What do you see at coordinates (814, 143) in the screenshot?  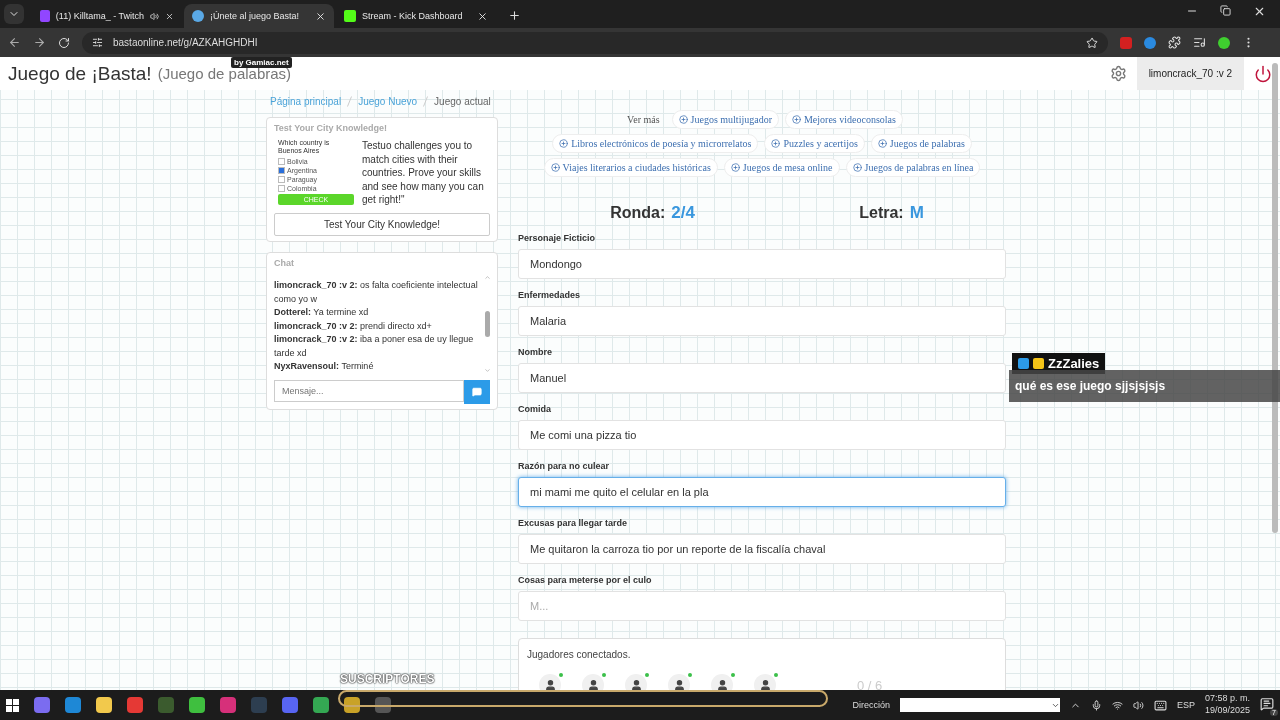 I see `topic-link: Puzzles y acertijos` at bounding box center [814, 143].